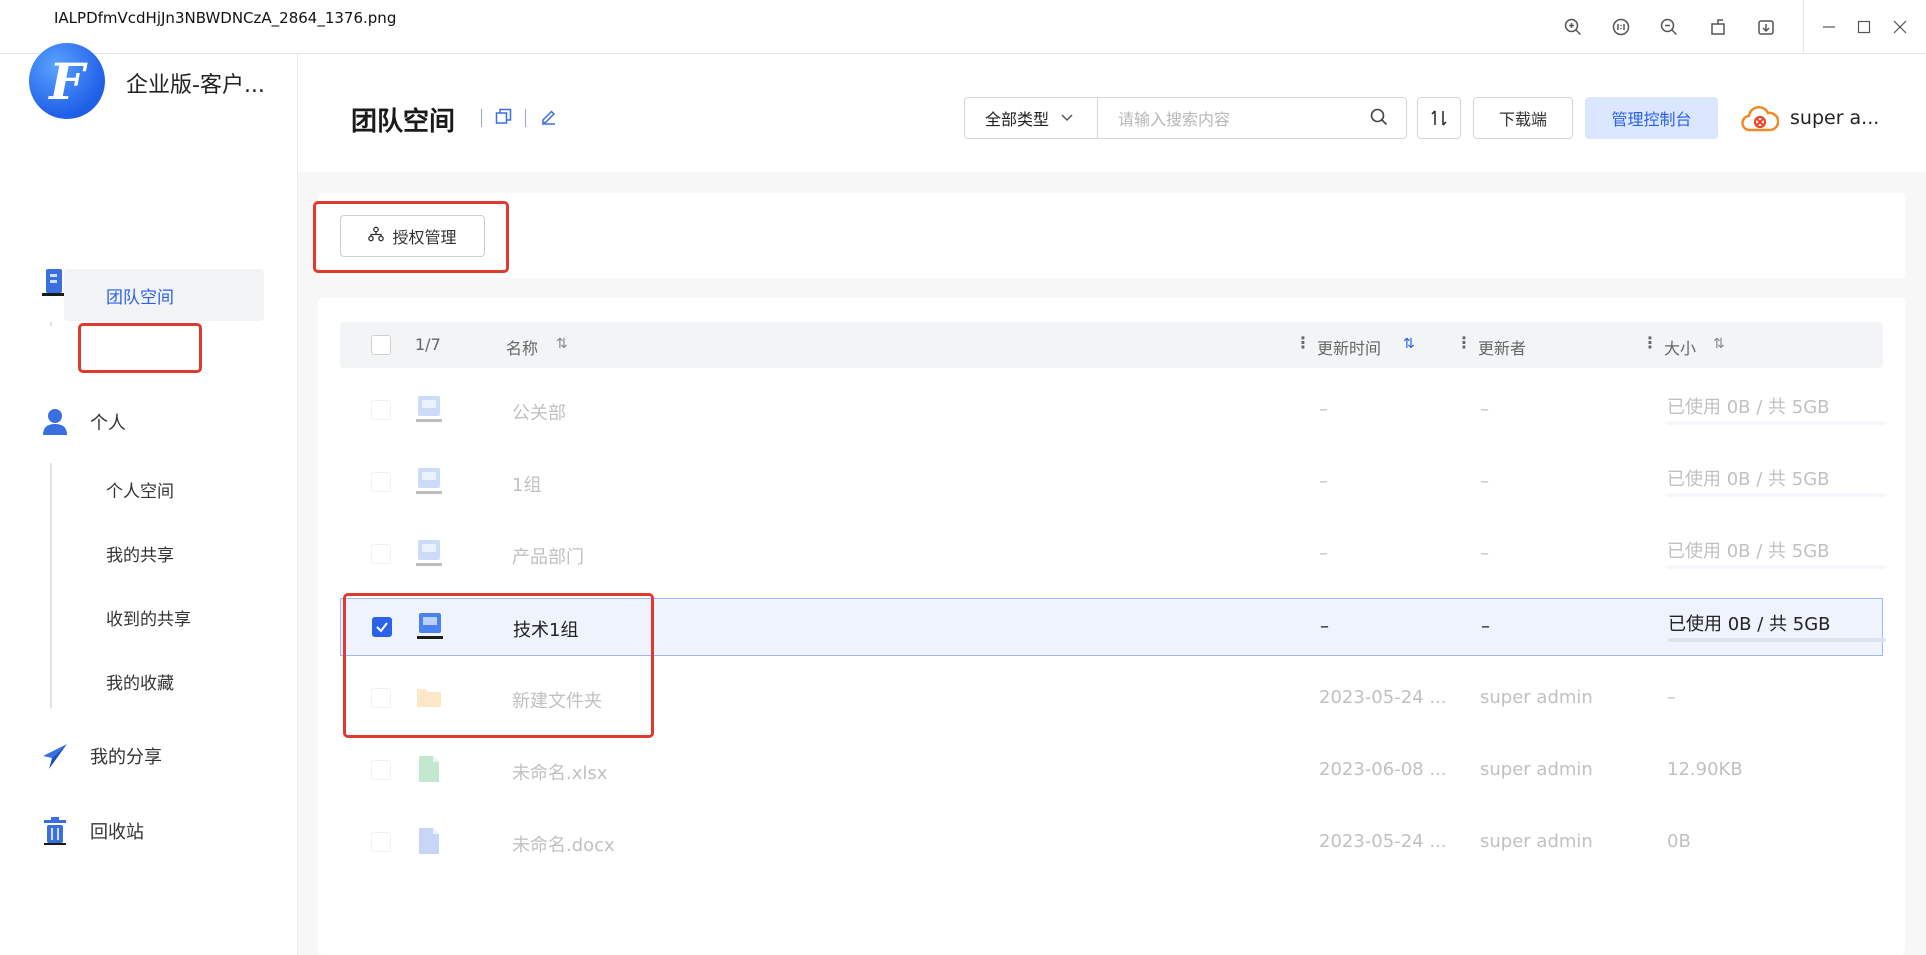 The height and width of the screenshot is (955, 1926). I want to click on sort-button, so click(1439, 118).